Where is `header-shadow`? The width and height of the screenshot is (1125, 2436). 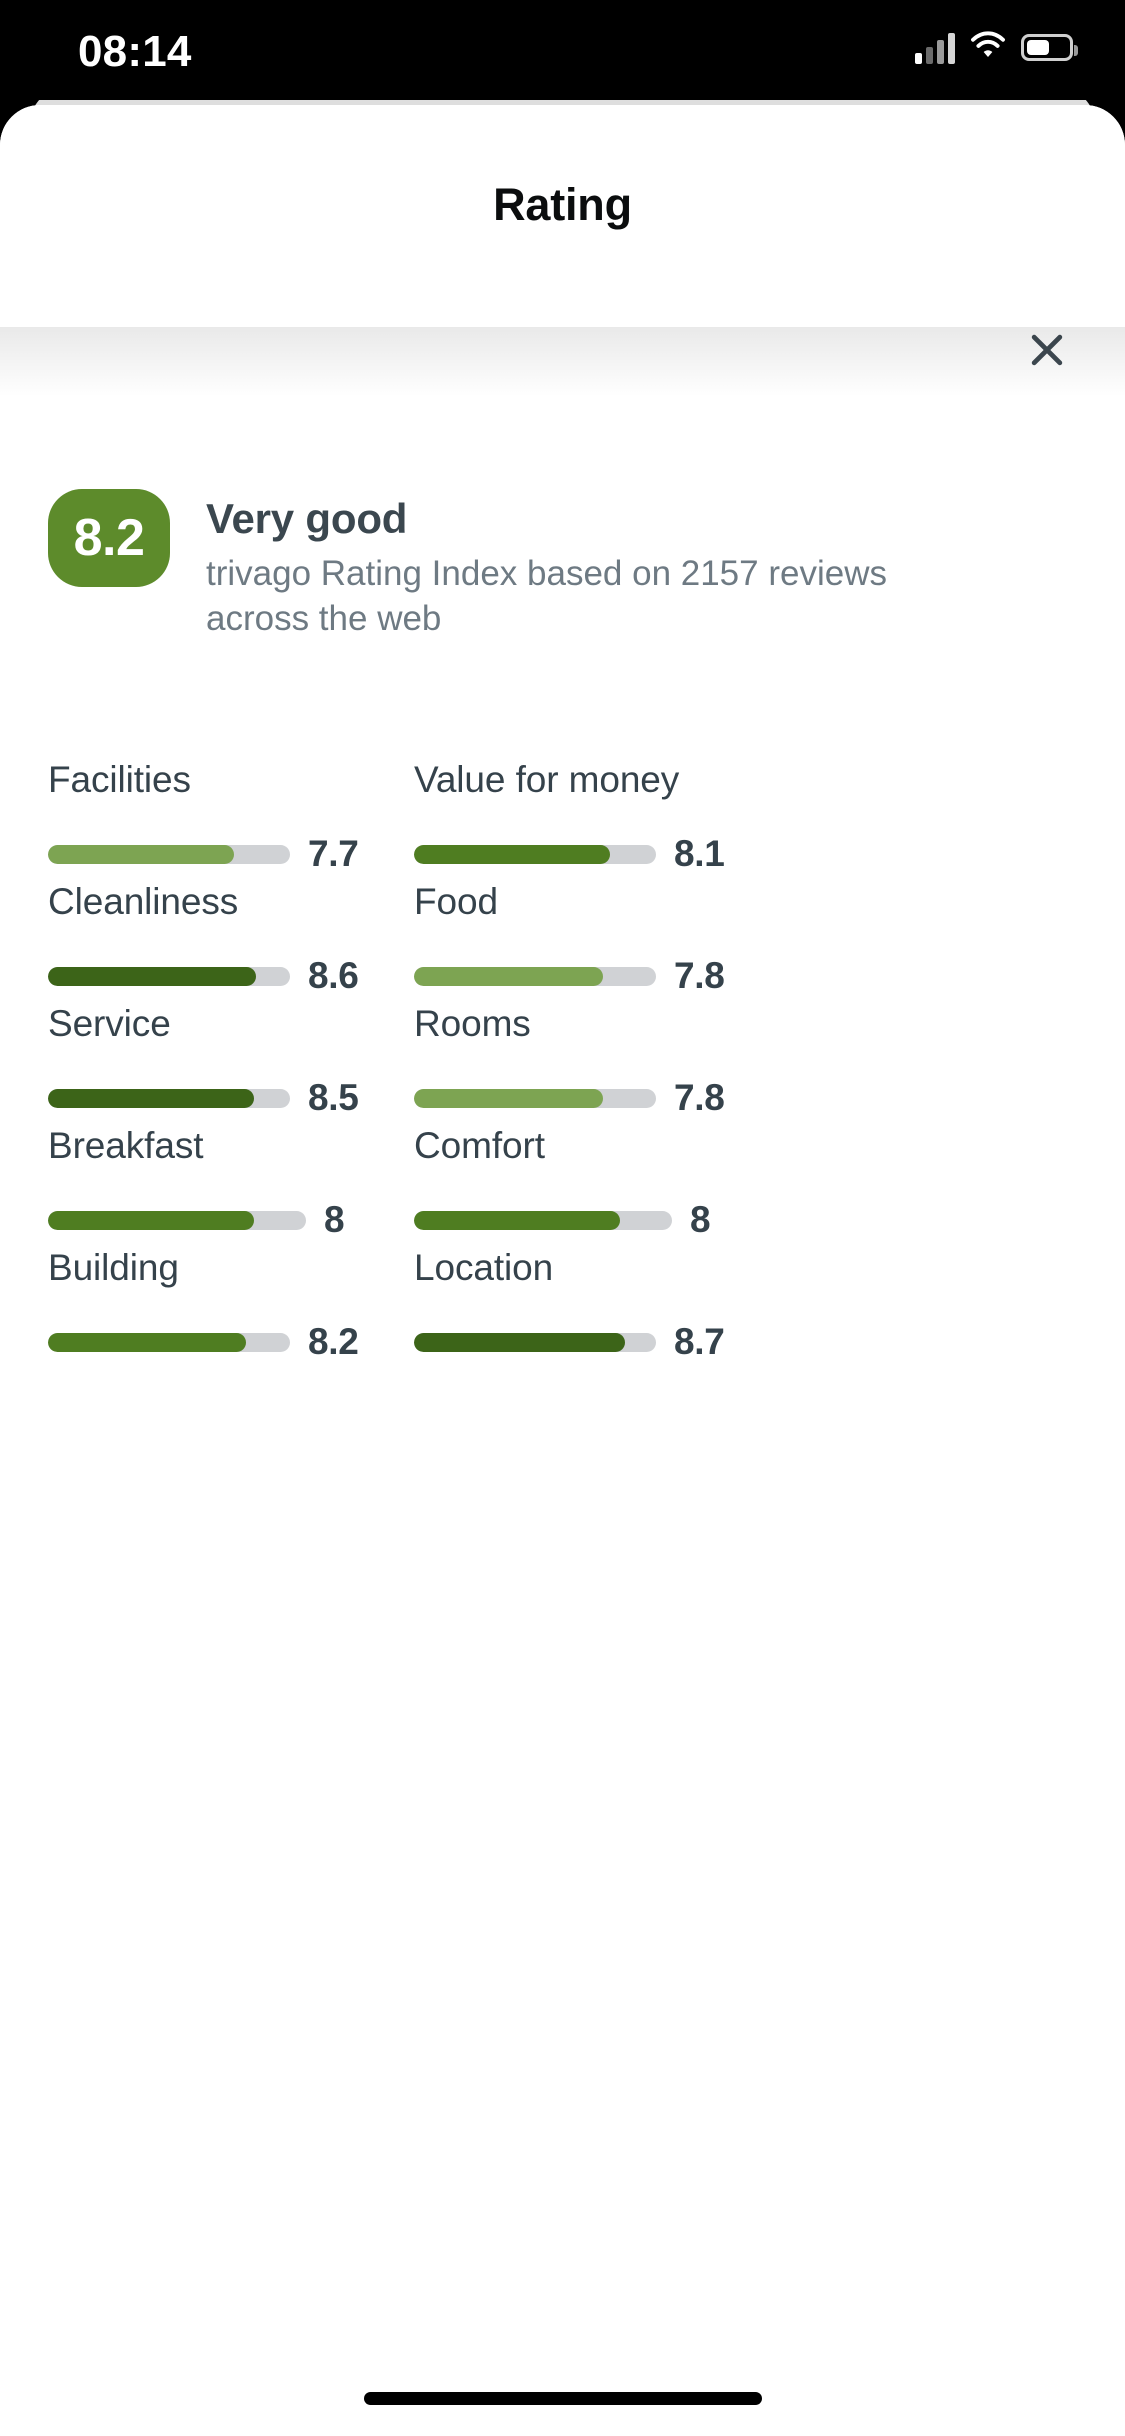
header-shadow is located at coordinates (562, 362).